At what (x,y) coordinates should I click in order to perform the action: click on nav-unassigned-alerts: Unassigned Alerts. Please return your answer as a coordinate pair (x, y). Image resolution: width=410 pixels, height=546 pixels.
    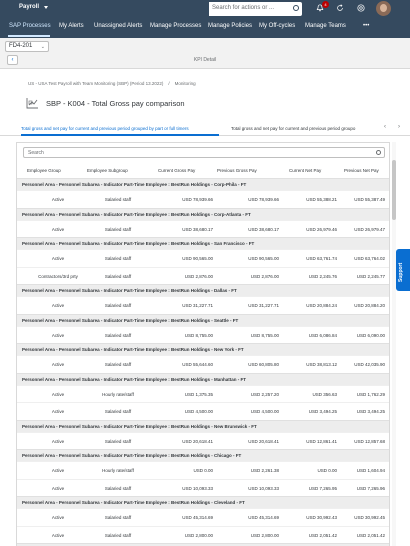
    Looking at the image, I should click on (118, 26).